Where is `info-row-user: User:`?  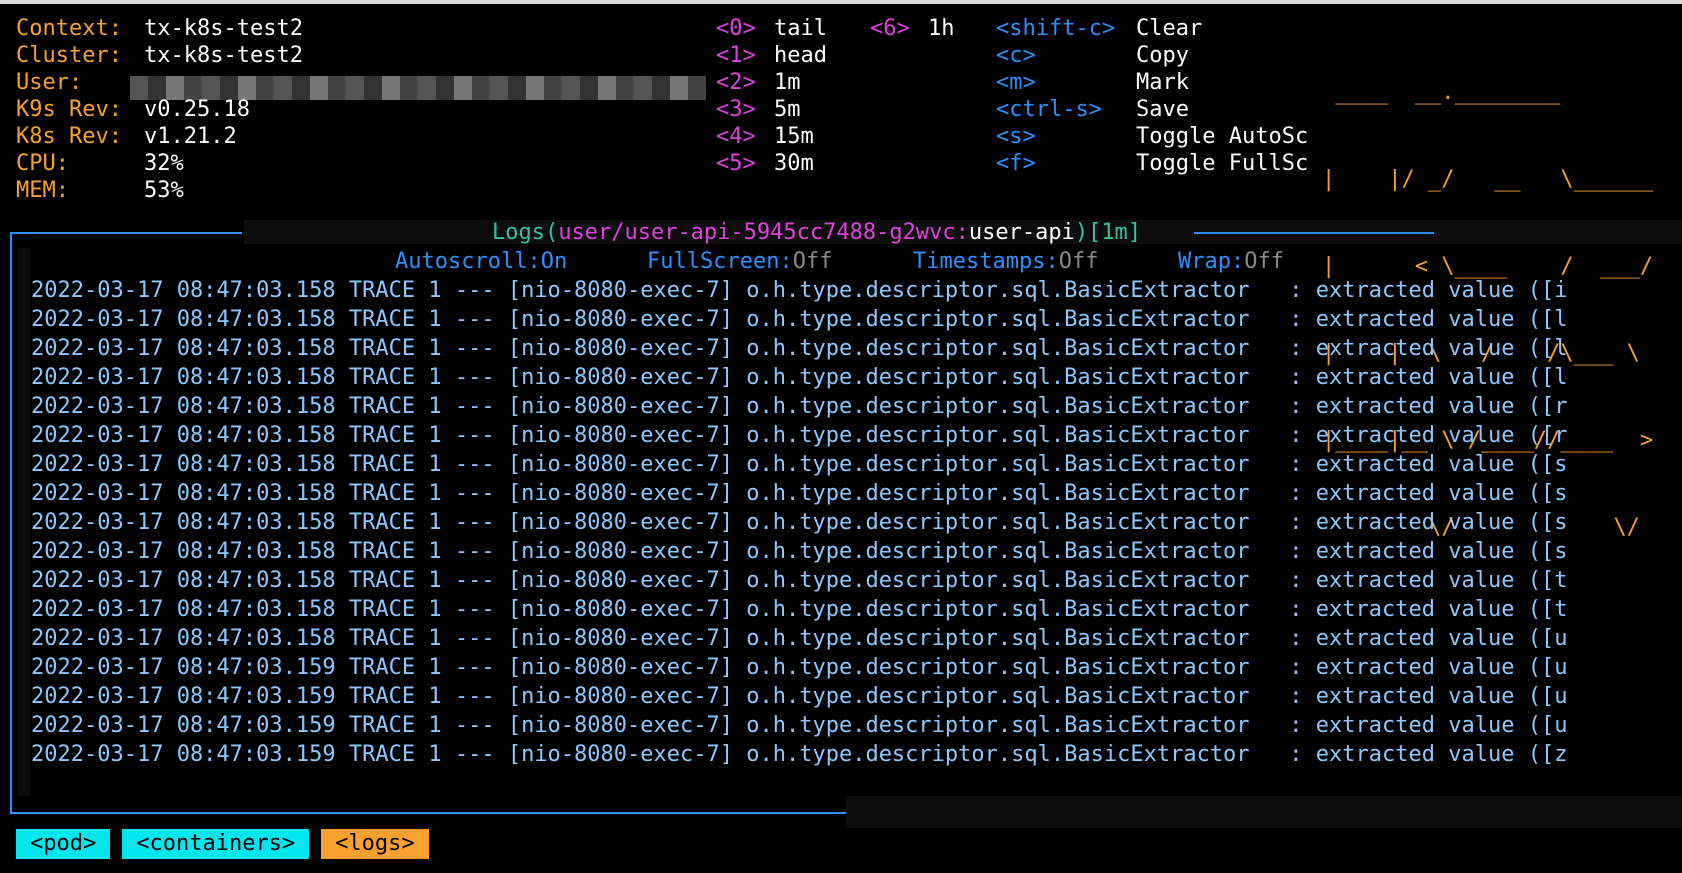
info-row-user: User: is located at coordinates (49, 82).